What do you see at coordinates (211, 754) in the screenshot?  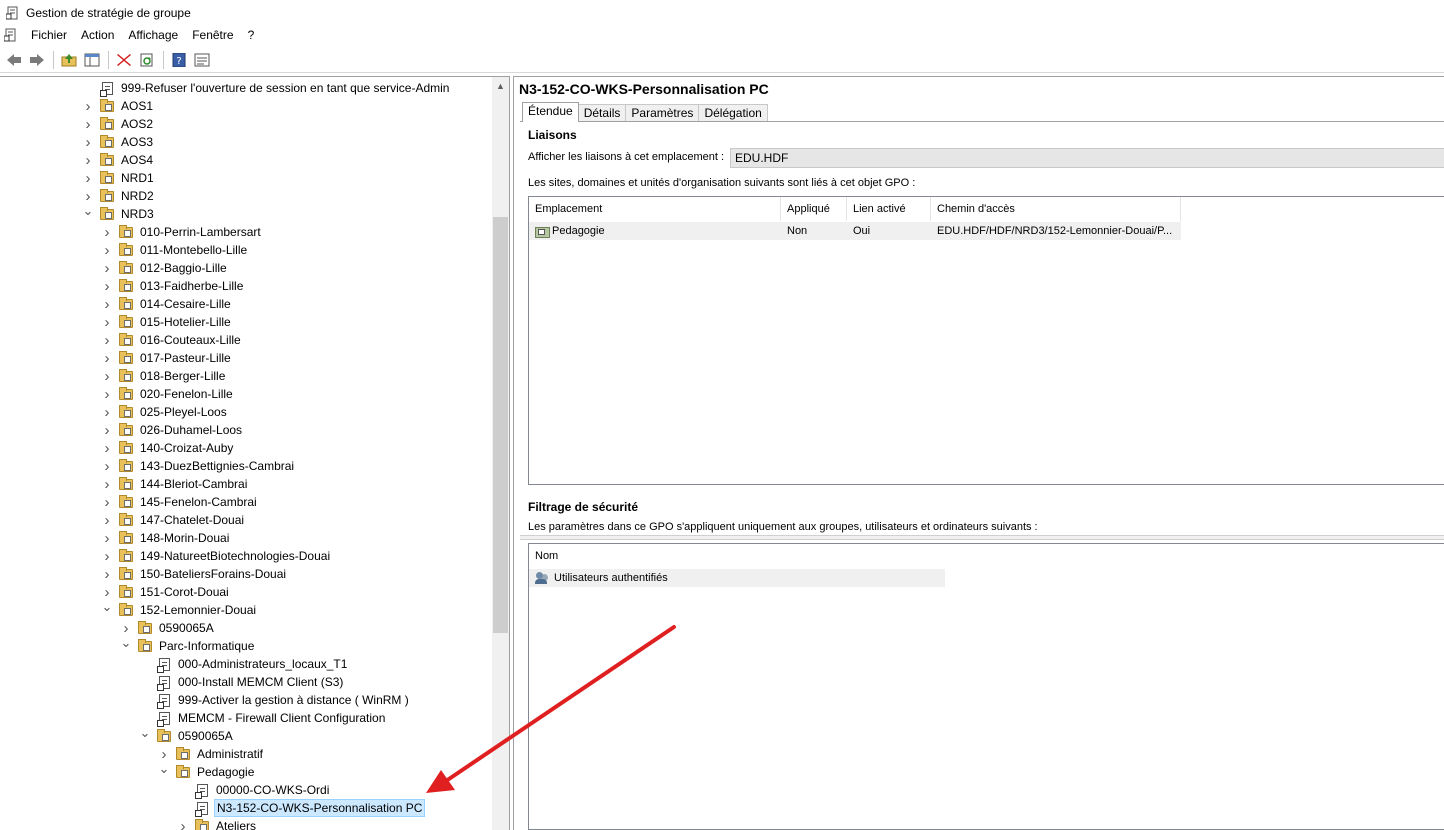 I see `tree-item-ou: › Administratif` at bounding box center [211, 754].